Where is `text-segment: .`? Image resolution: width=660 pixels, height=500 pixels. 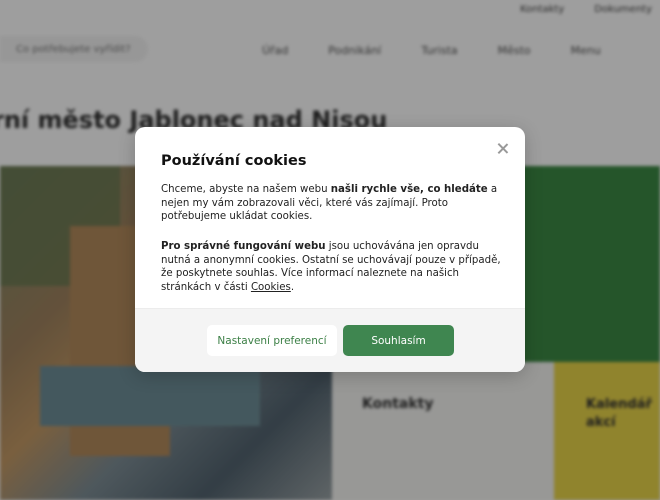 text-segment: . is located at coordinates (292, 288).